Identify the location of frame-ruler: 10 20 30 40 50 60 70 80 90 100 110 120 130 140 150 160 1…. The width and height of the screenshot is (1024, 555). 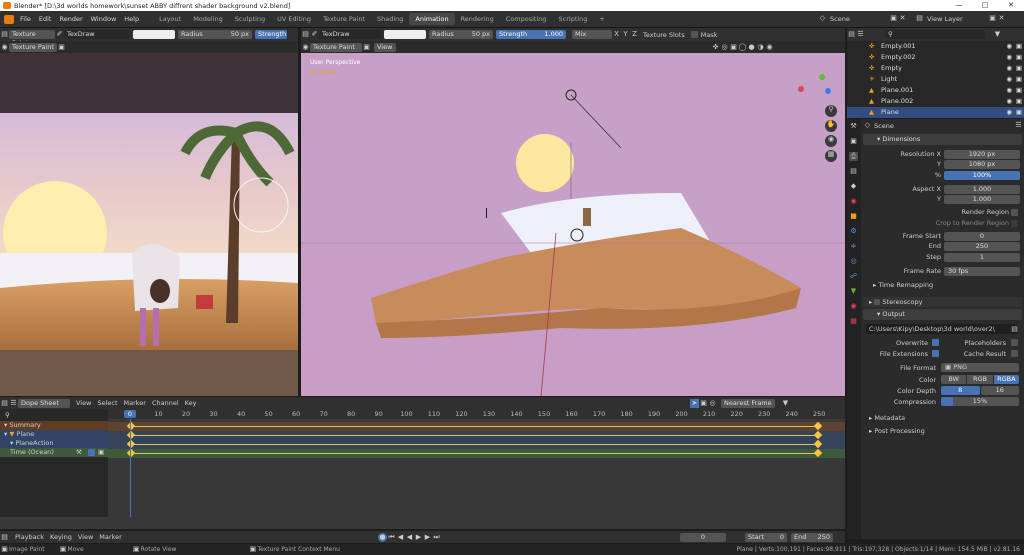
(476, 414).